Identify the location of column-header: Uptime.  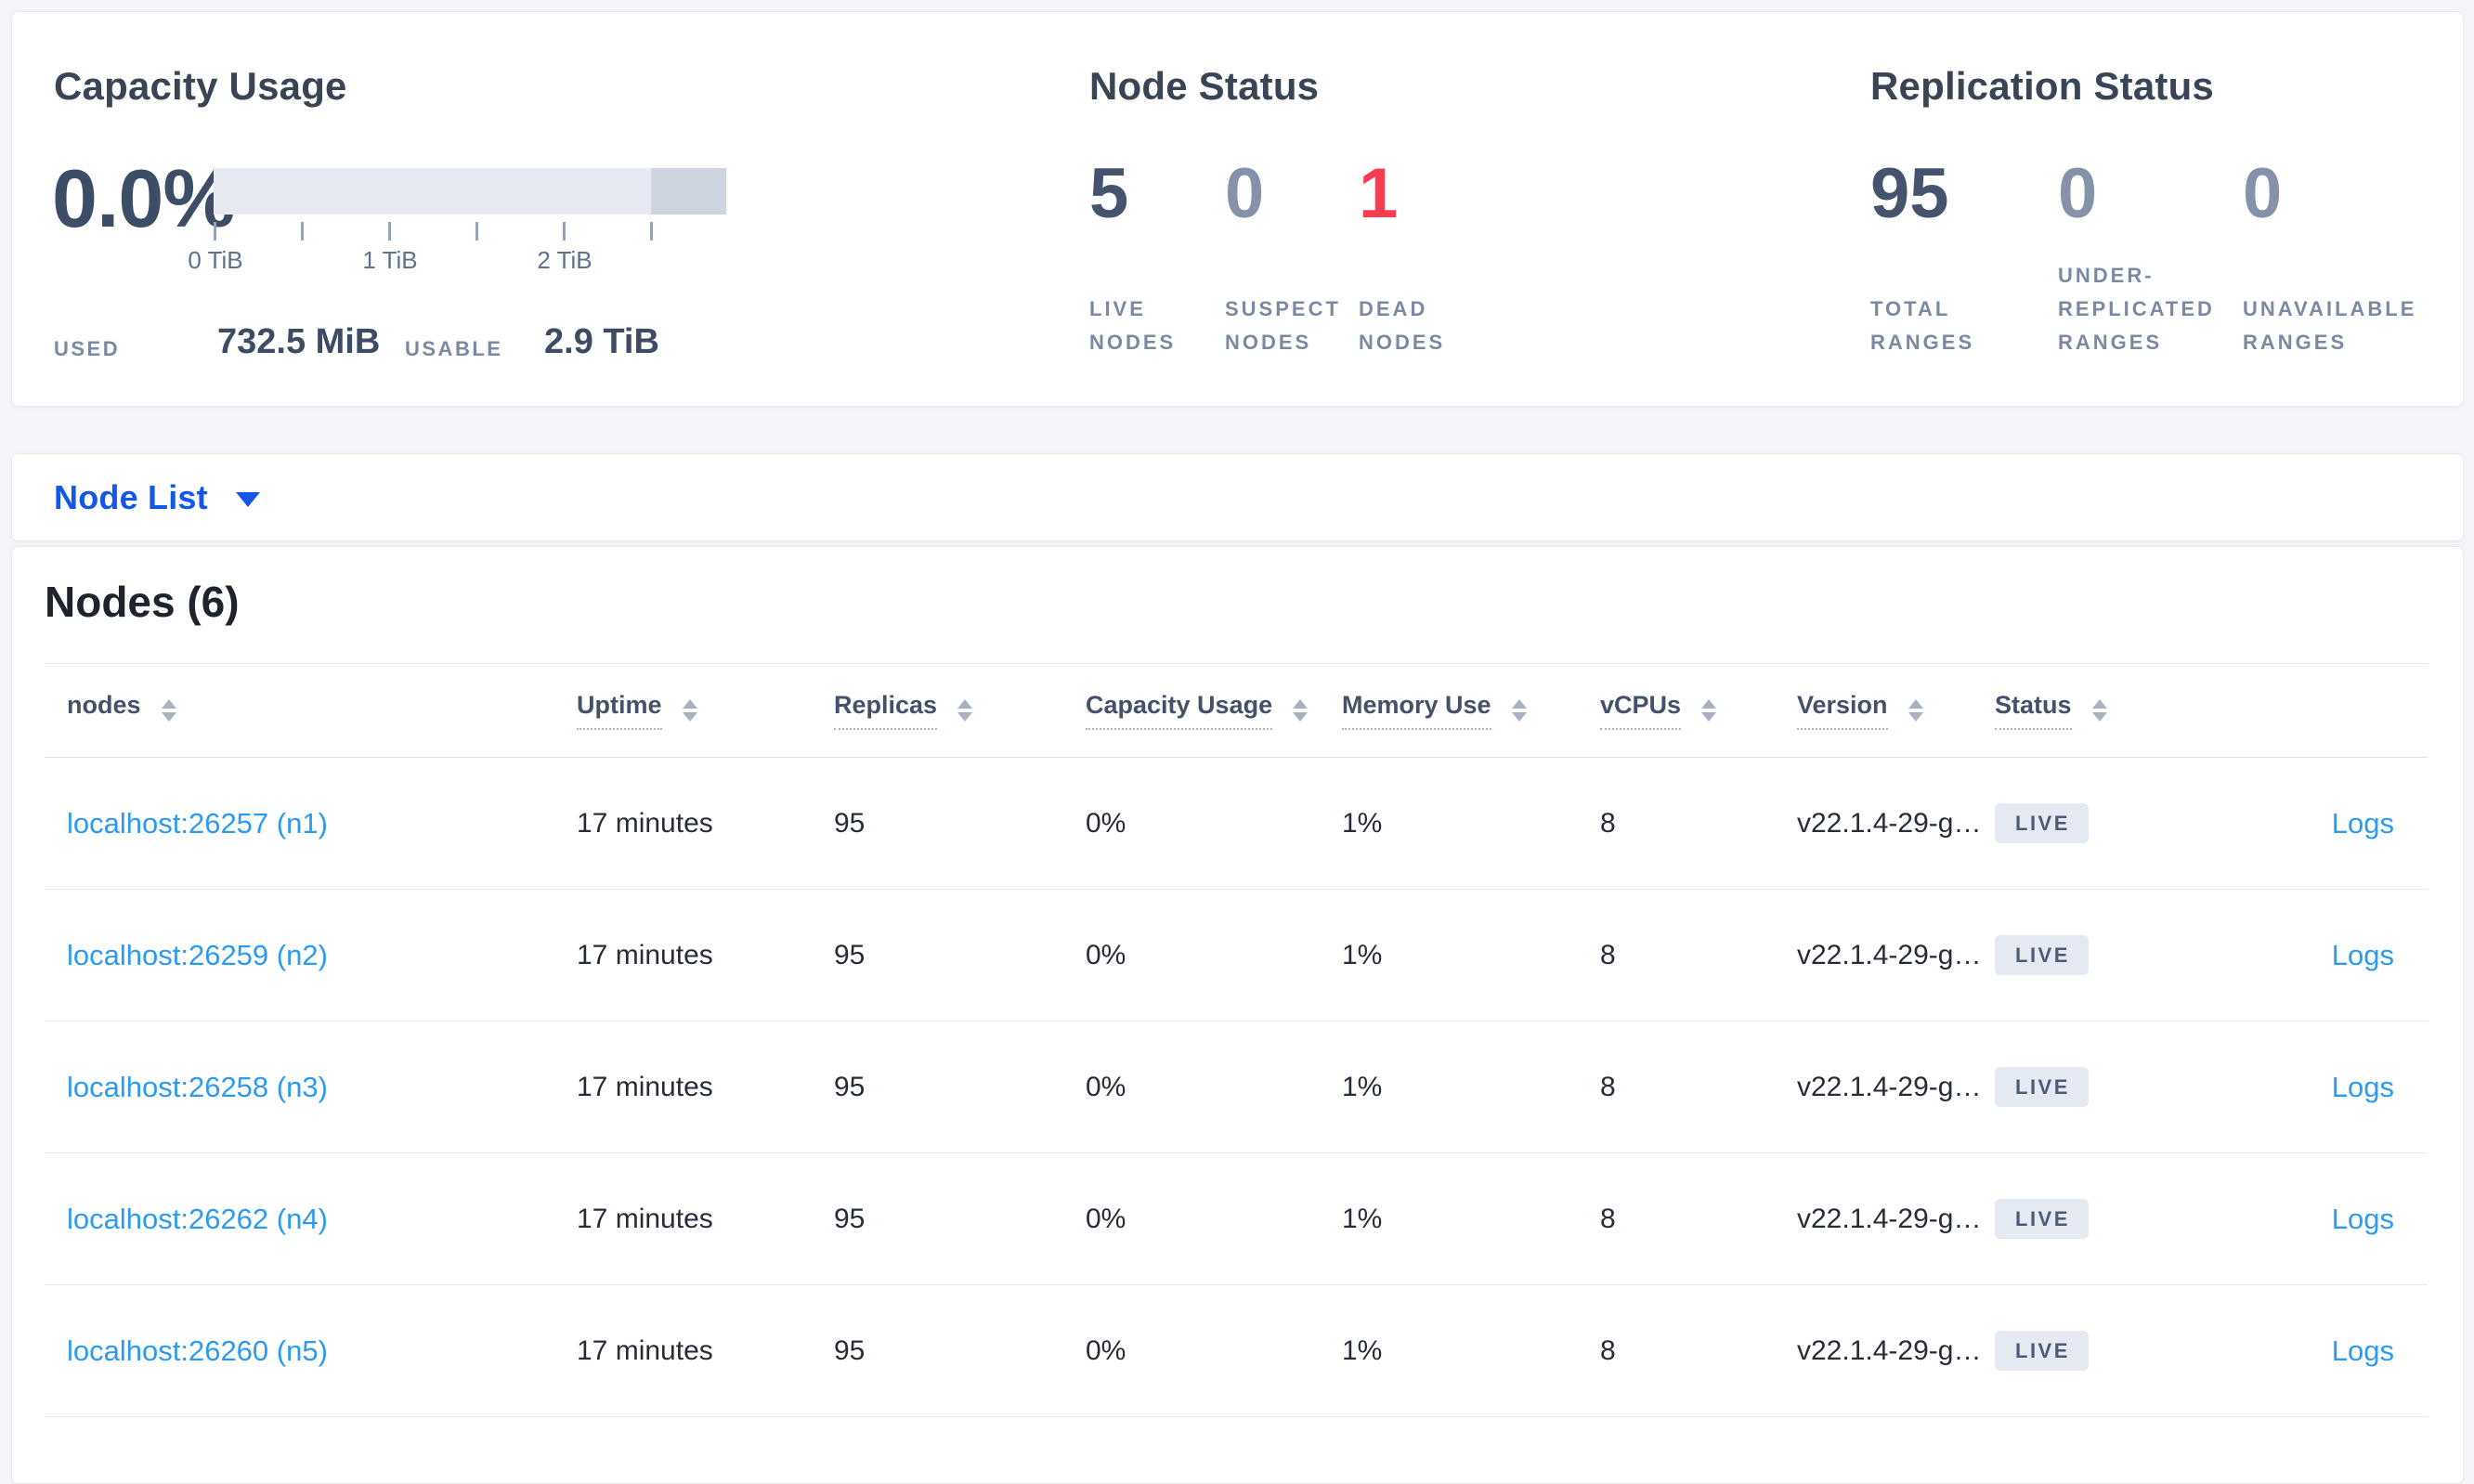
(705, 710).